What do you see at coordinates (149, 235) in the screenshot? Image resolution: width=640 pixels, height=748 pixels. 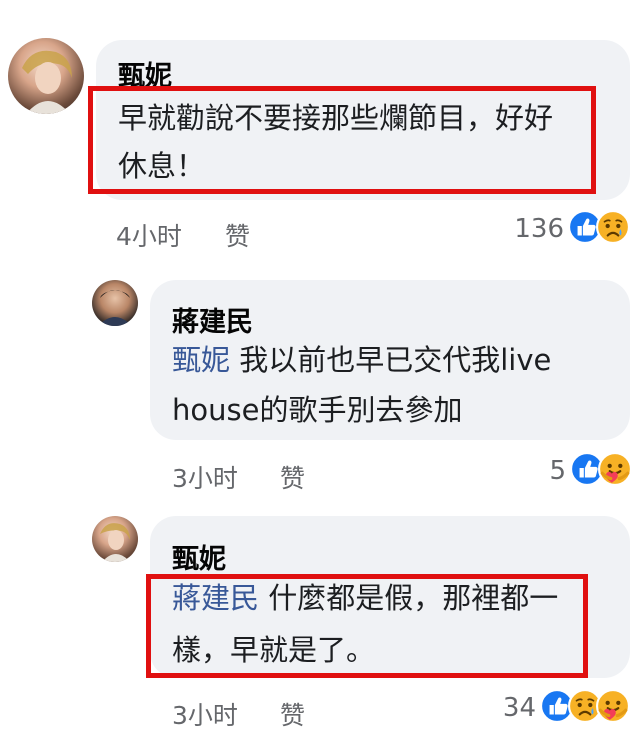 I see `comment-timestamp: 4小时` at bounding box center [149, 235].